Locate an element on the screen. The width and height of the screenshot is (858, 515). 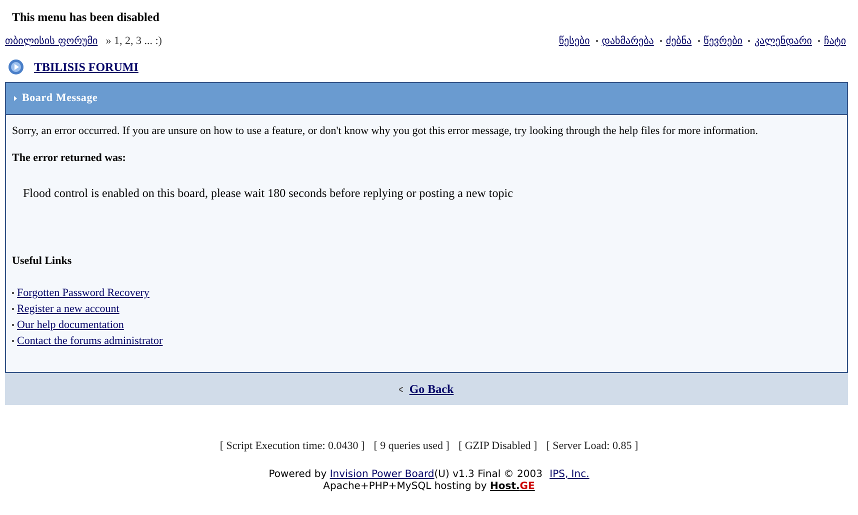
powered-by-text: Powered by Invision Power Board(U) v1.3 Final © 2003 IPS, Inc. is located at coordinates (429, 474).